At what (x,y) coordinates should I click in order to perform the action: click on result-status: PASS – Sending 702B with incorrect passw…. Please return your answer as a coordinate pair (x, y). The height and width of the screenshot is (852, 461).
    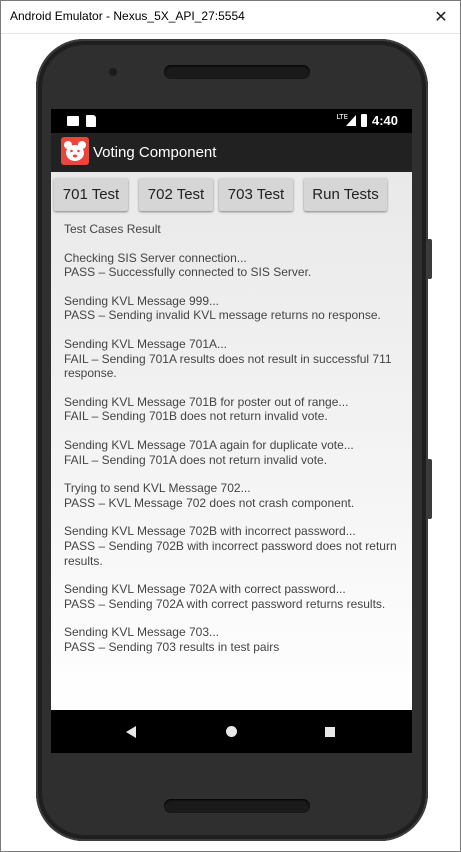
    Looking at the image, I should click on (230, 553).